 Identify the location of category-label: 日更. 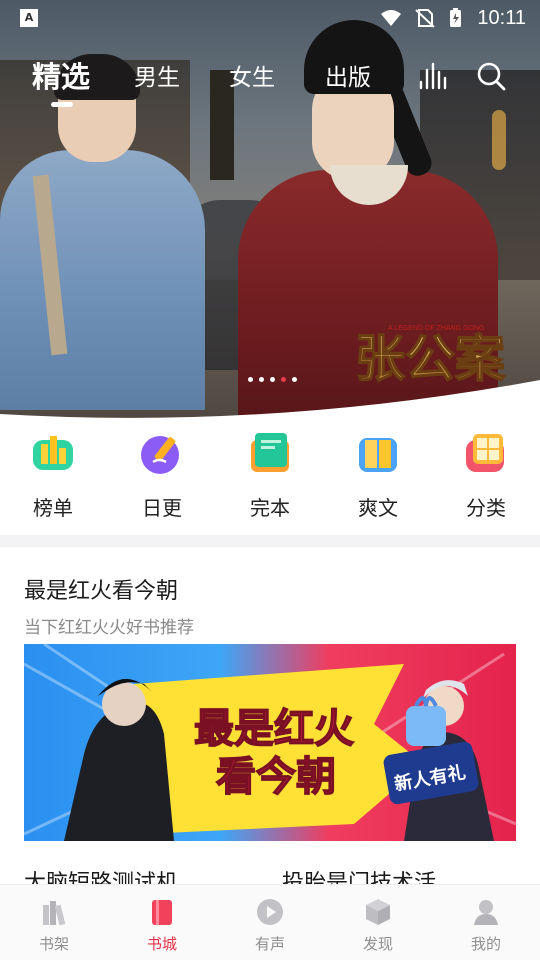
(162, 508).